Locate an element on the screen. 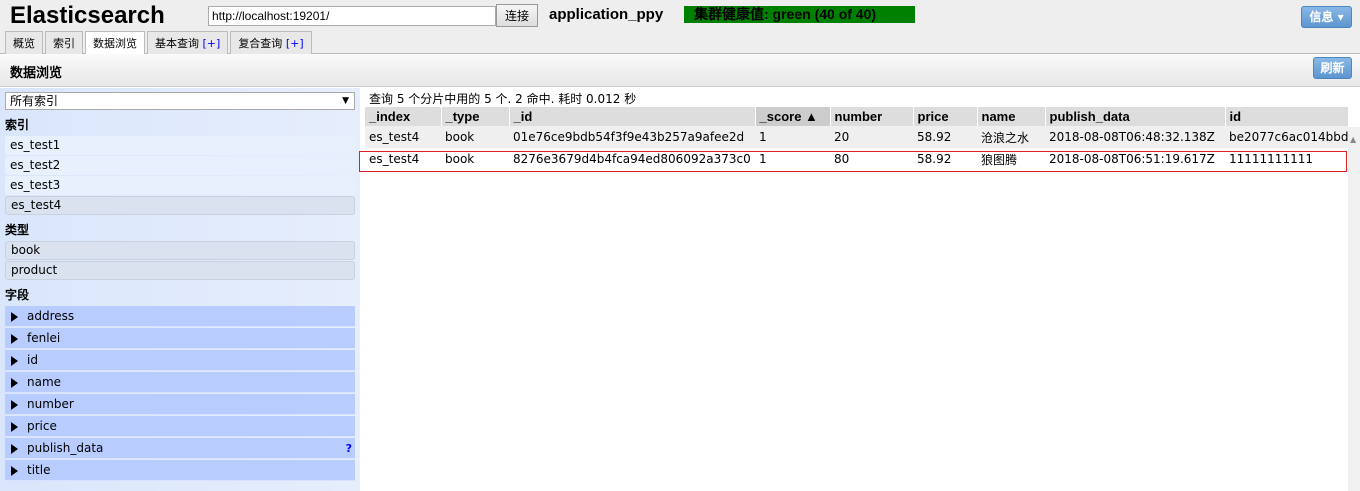  tab-overview: 概览 is located at coordinates (24, 42).